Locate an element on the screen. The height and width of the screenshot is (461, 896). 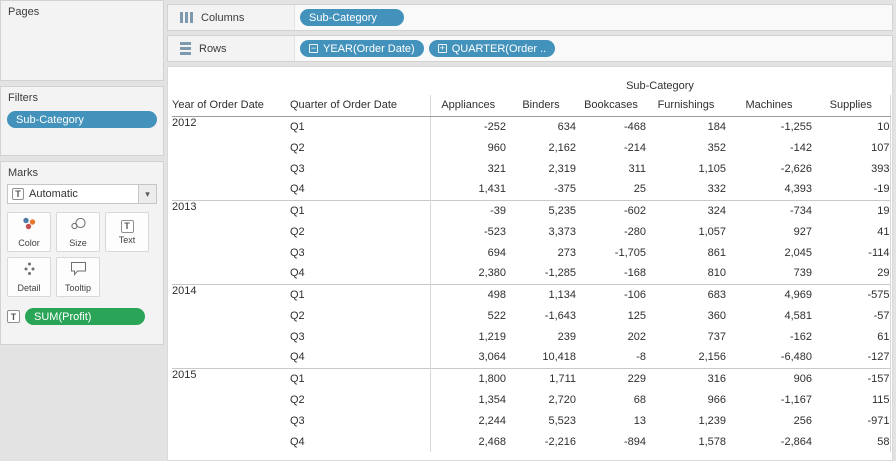
value-cell: -2,626 is located at coordinates (769, 168).